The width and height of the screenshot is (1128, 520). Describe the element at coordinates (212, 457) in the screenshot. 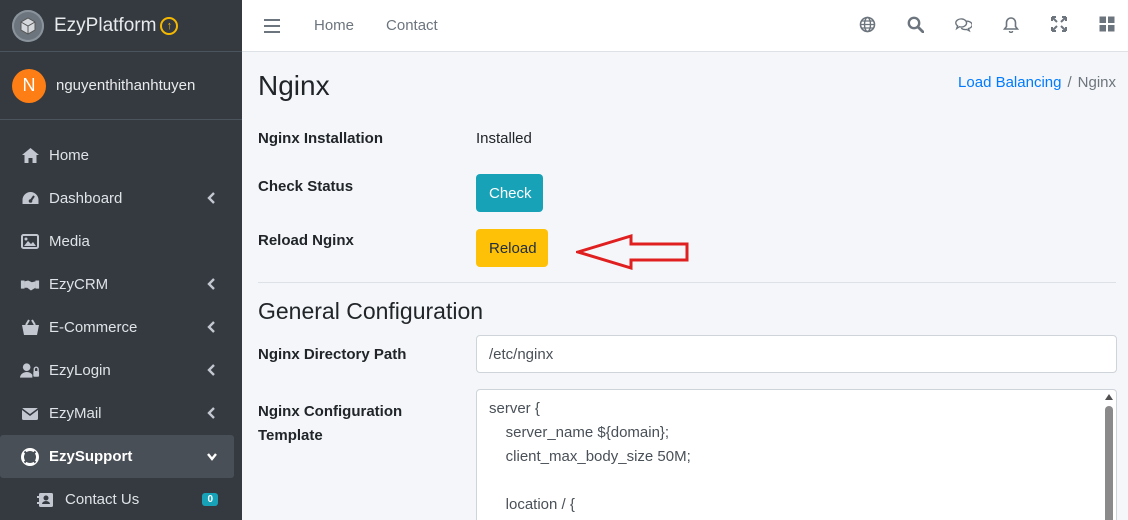

I see `chevron-down-icon` at that location.